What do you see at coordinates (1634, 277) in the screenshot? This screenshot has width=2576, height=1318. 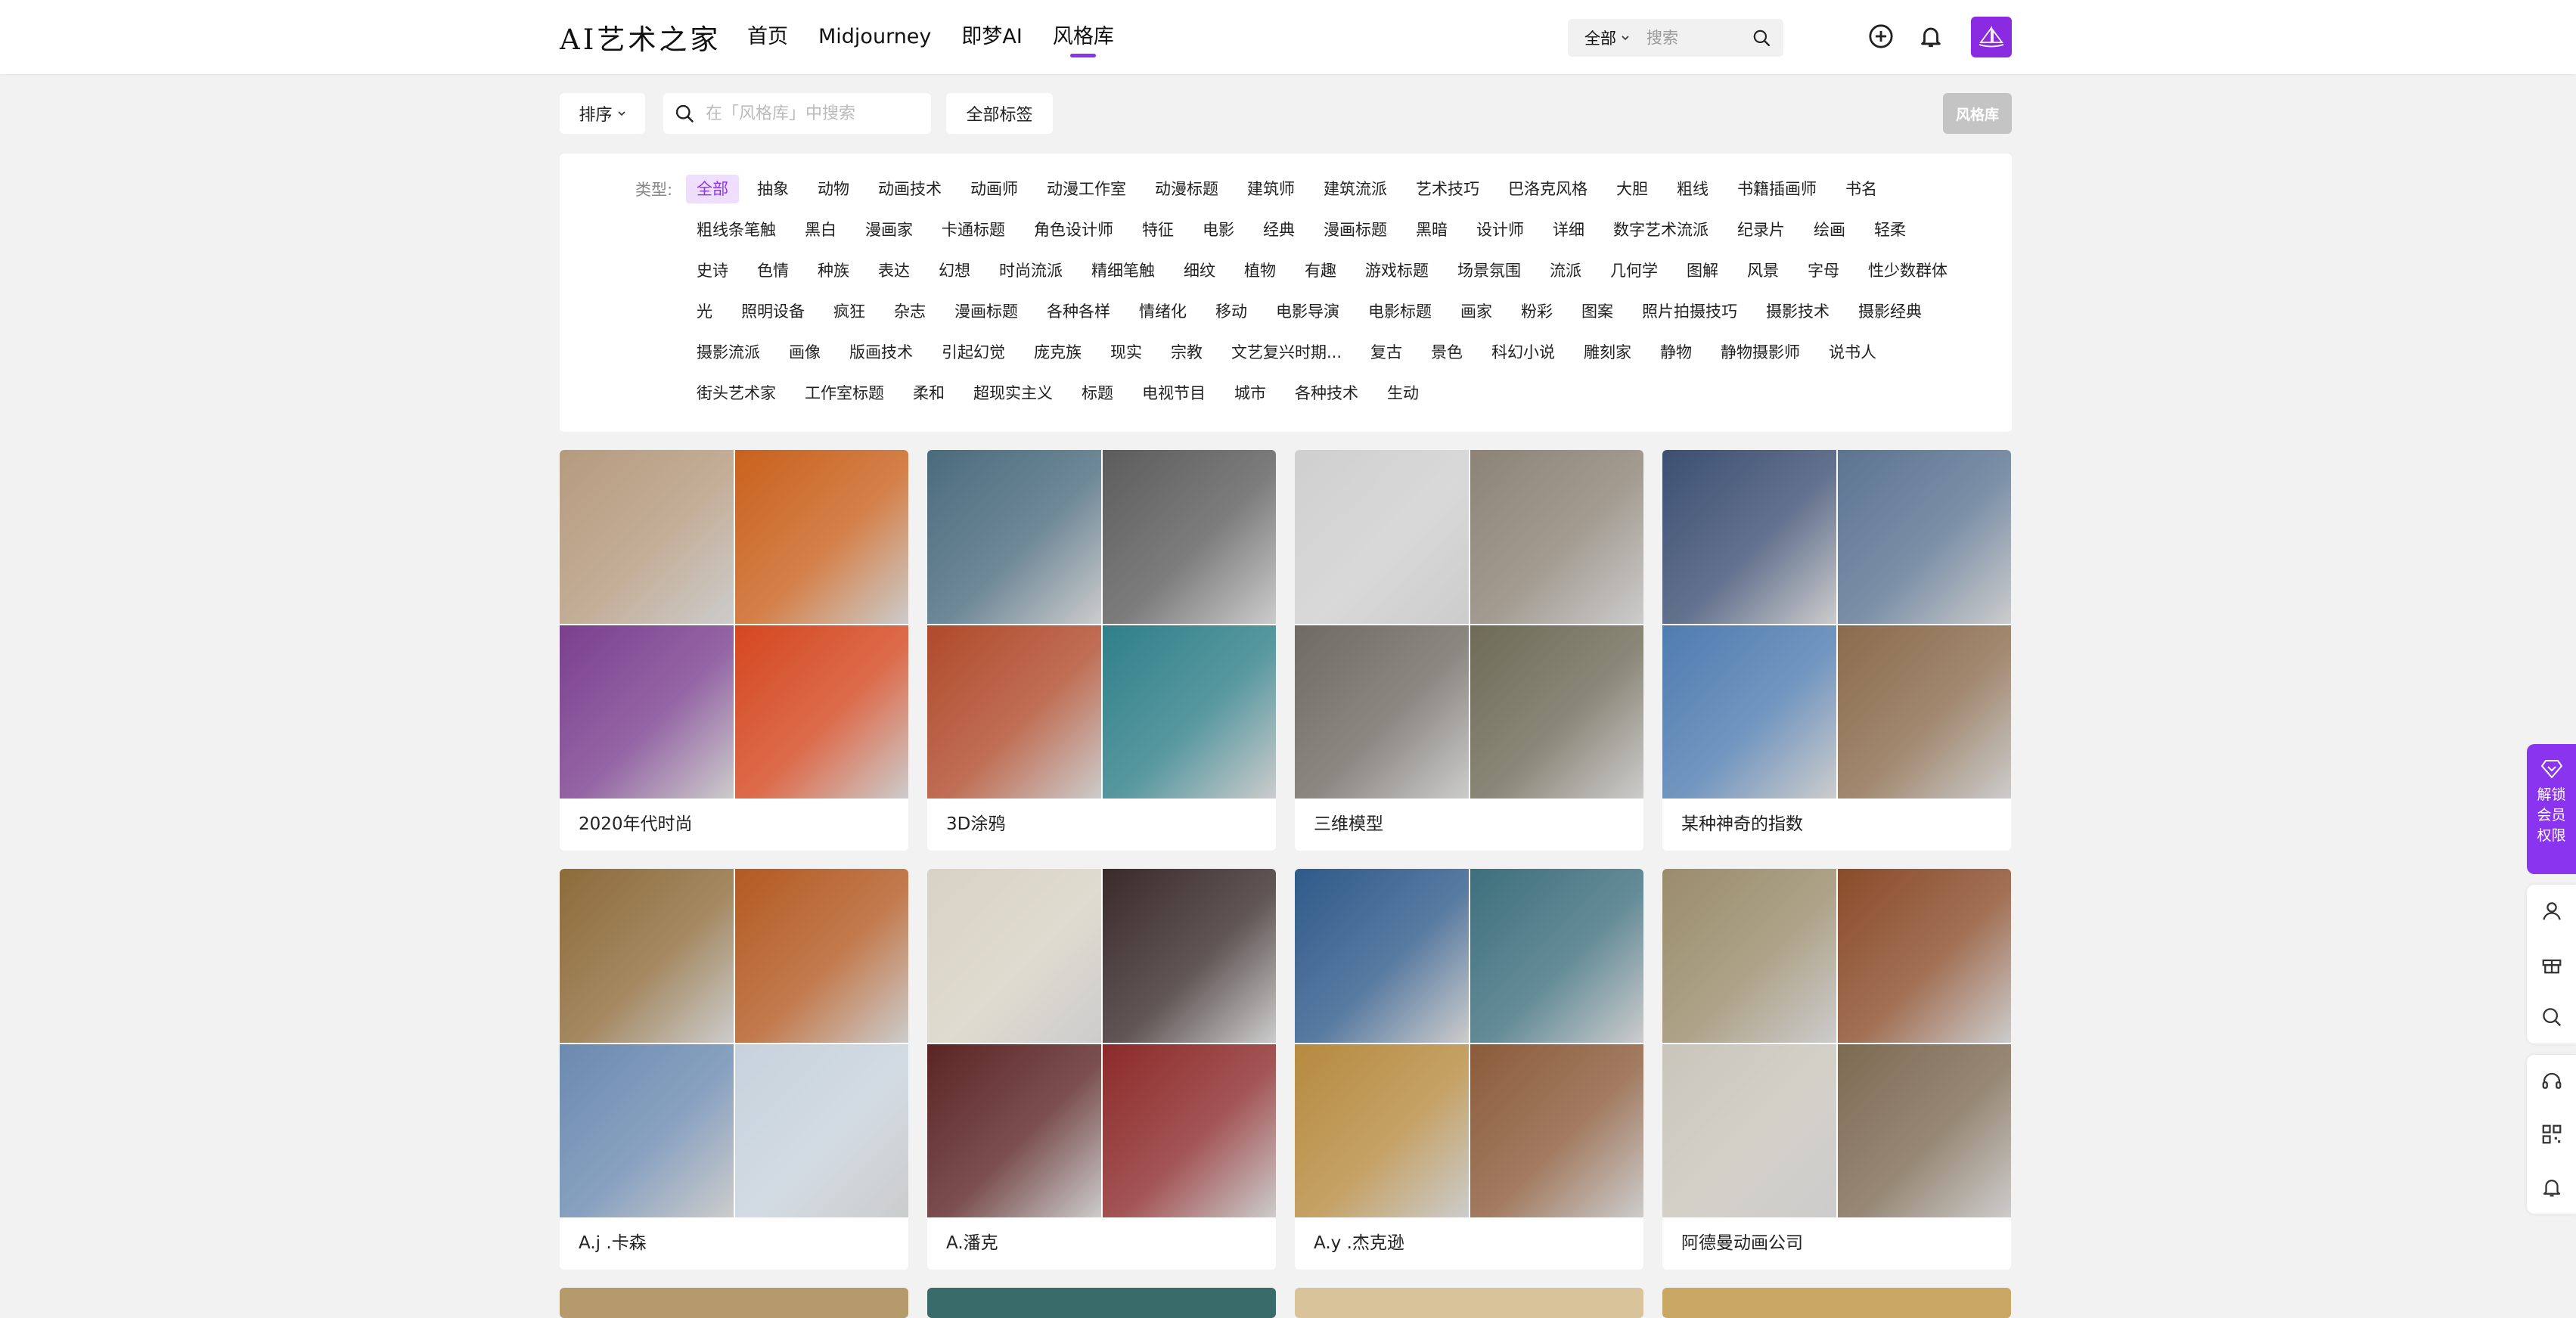 I see `tag-item: 几何学` at bounding box center [1634, 277].